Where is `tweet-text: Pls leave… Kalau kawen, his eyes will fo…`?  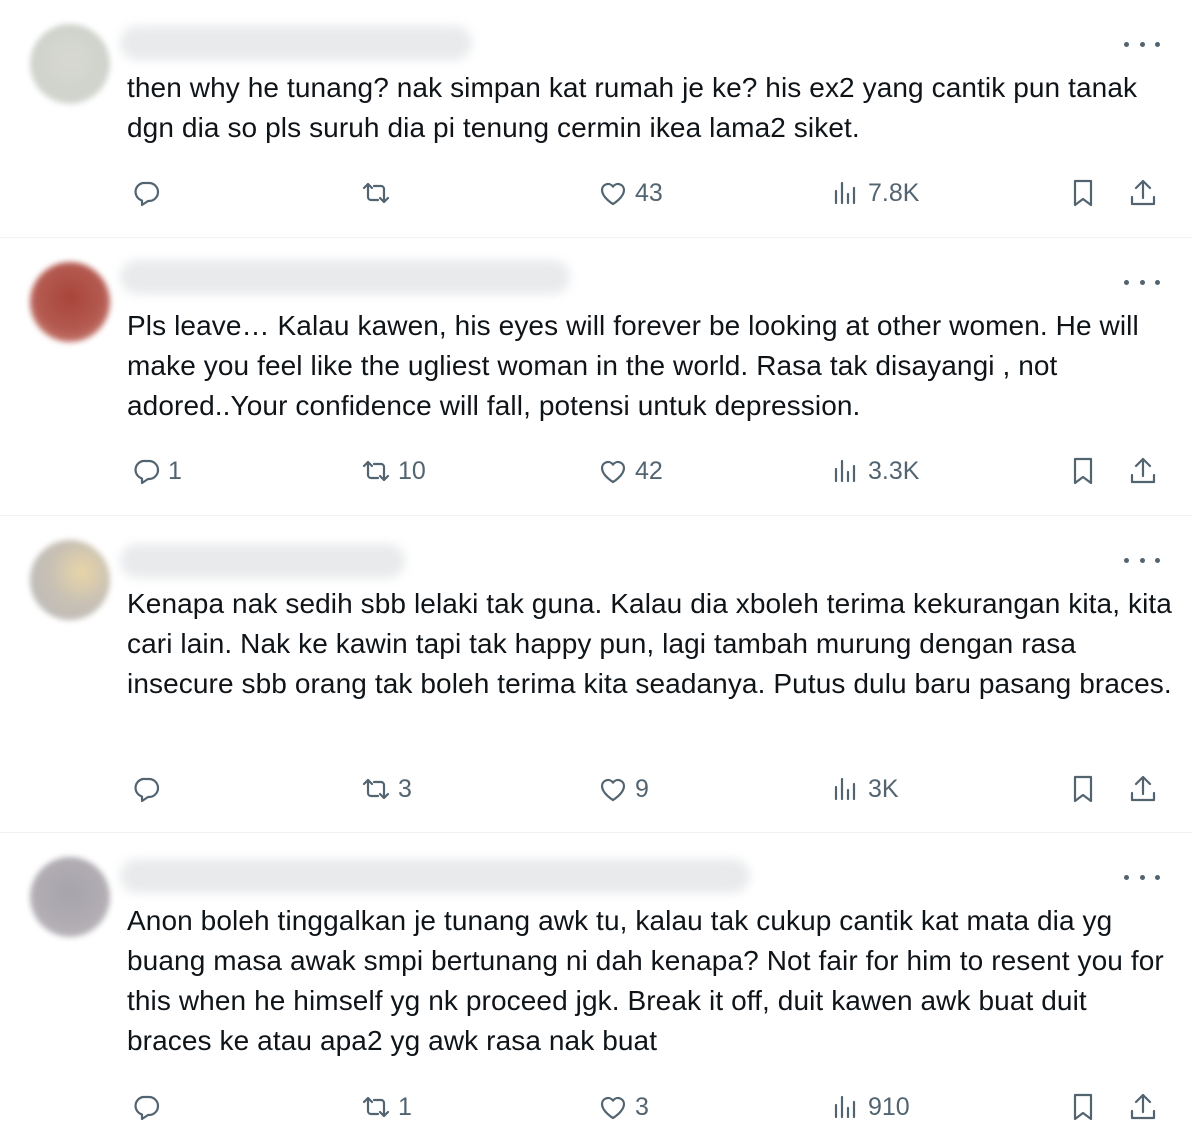 tweet-text: Pls leave… Kalau kawen, his eyes will fo… is located at coordinates (637, 365).